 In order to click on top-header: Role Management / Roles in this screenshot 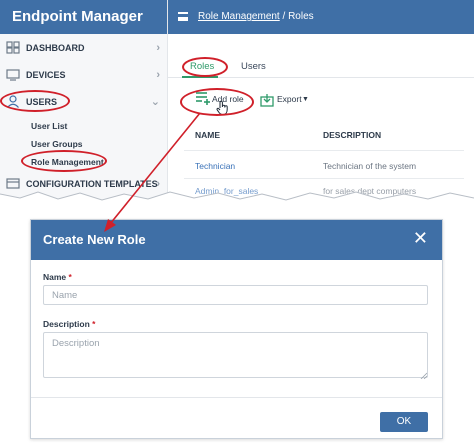, I will do `click(321, 17)`.